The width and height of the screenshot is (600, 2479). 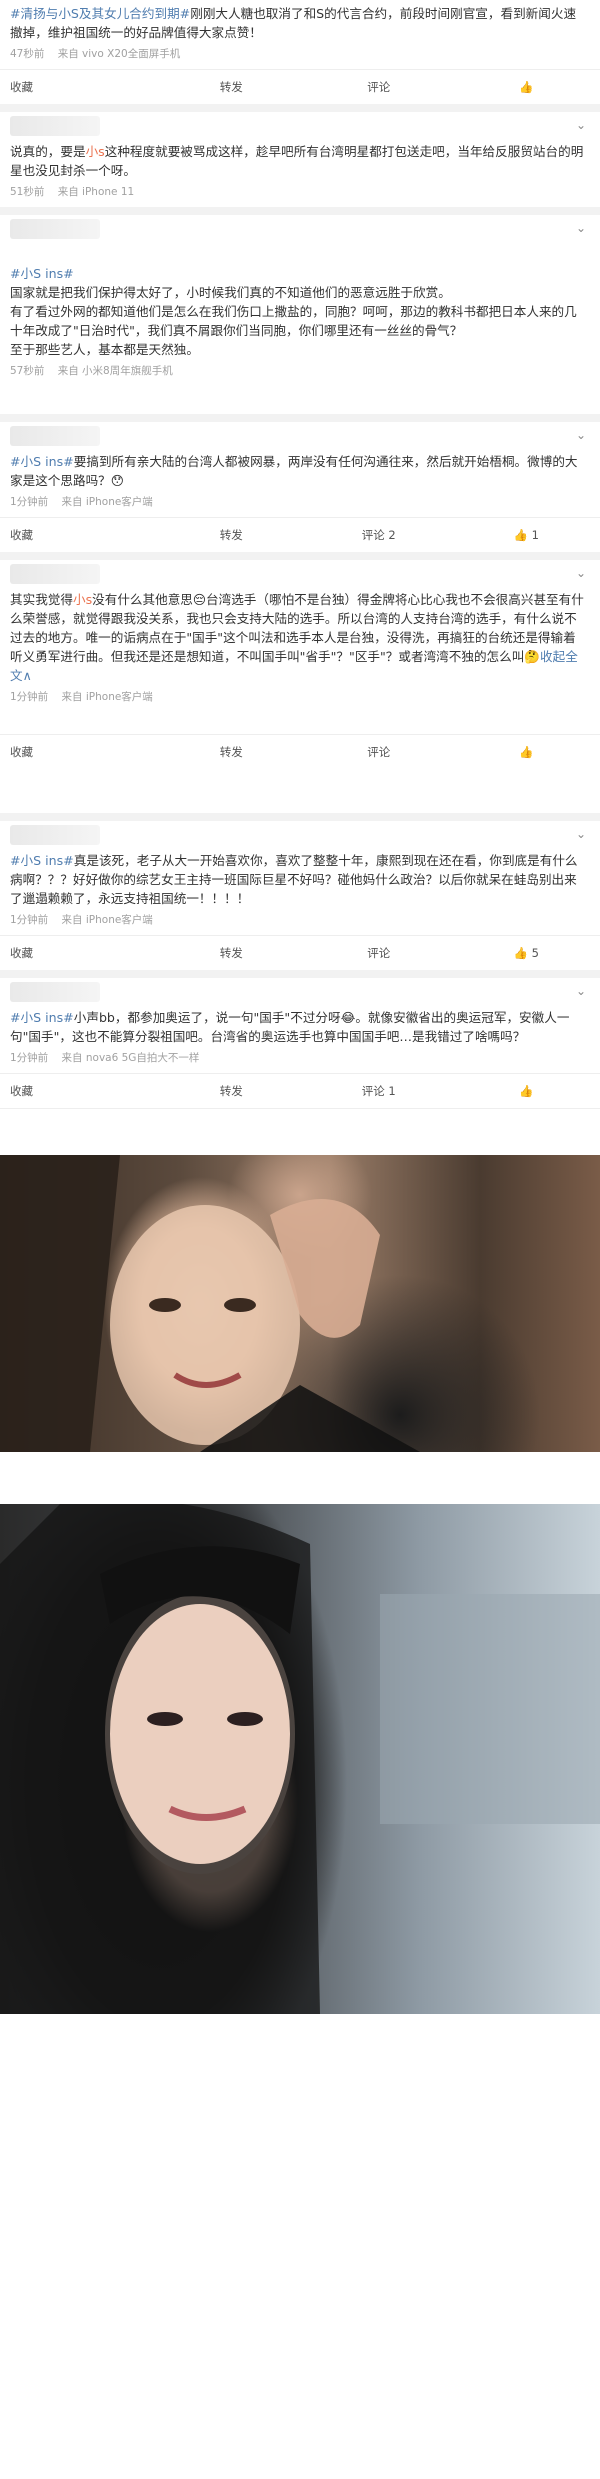 What do you see at coordinates (130, 1058) in the screenshot?
I see `post-source: 来自 nova6 5G自拍大不一样` at bounding box center [130, 1058].